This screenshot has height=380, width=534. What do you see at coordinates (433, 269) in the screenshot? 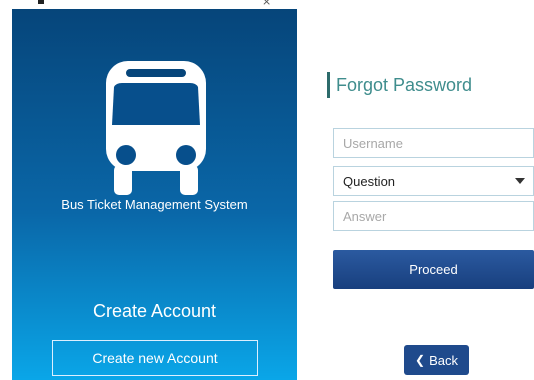
I see `proceed-button: Proceed` at bounding box center [433, 269].